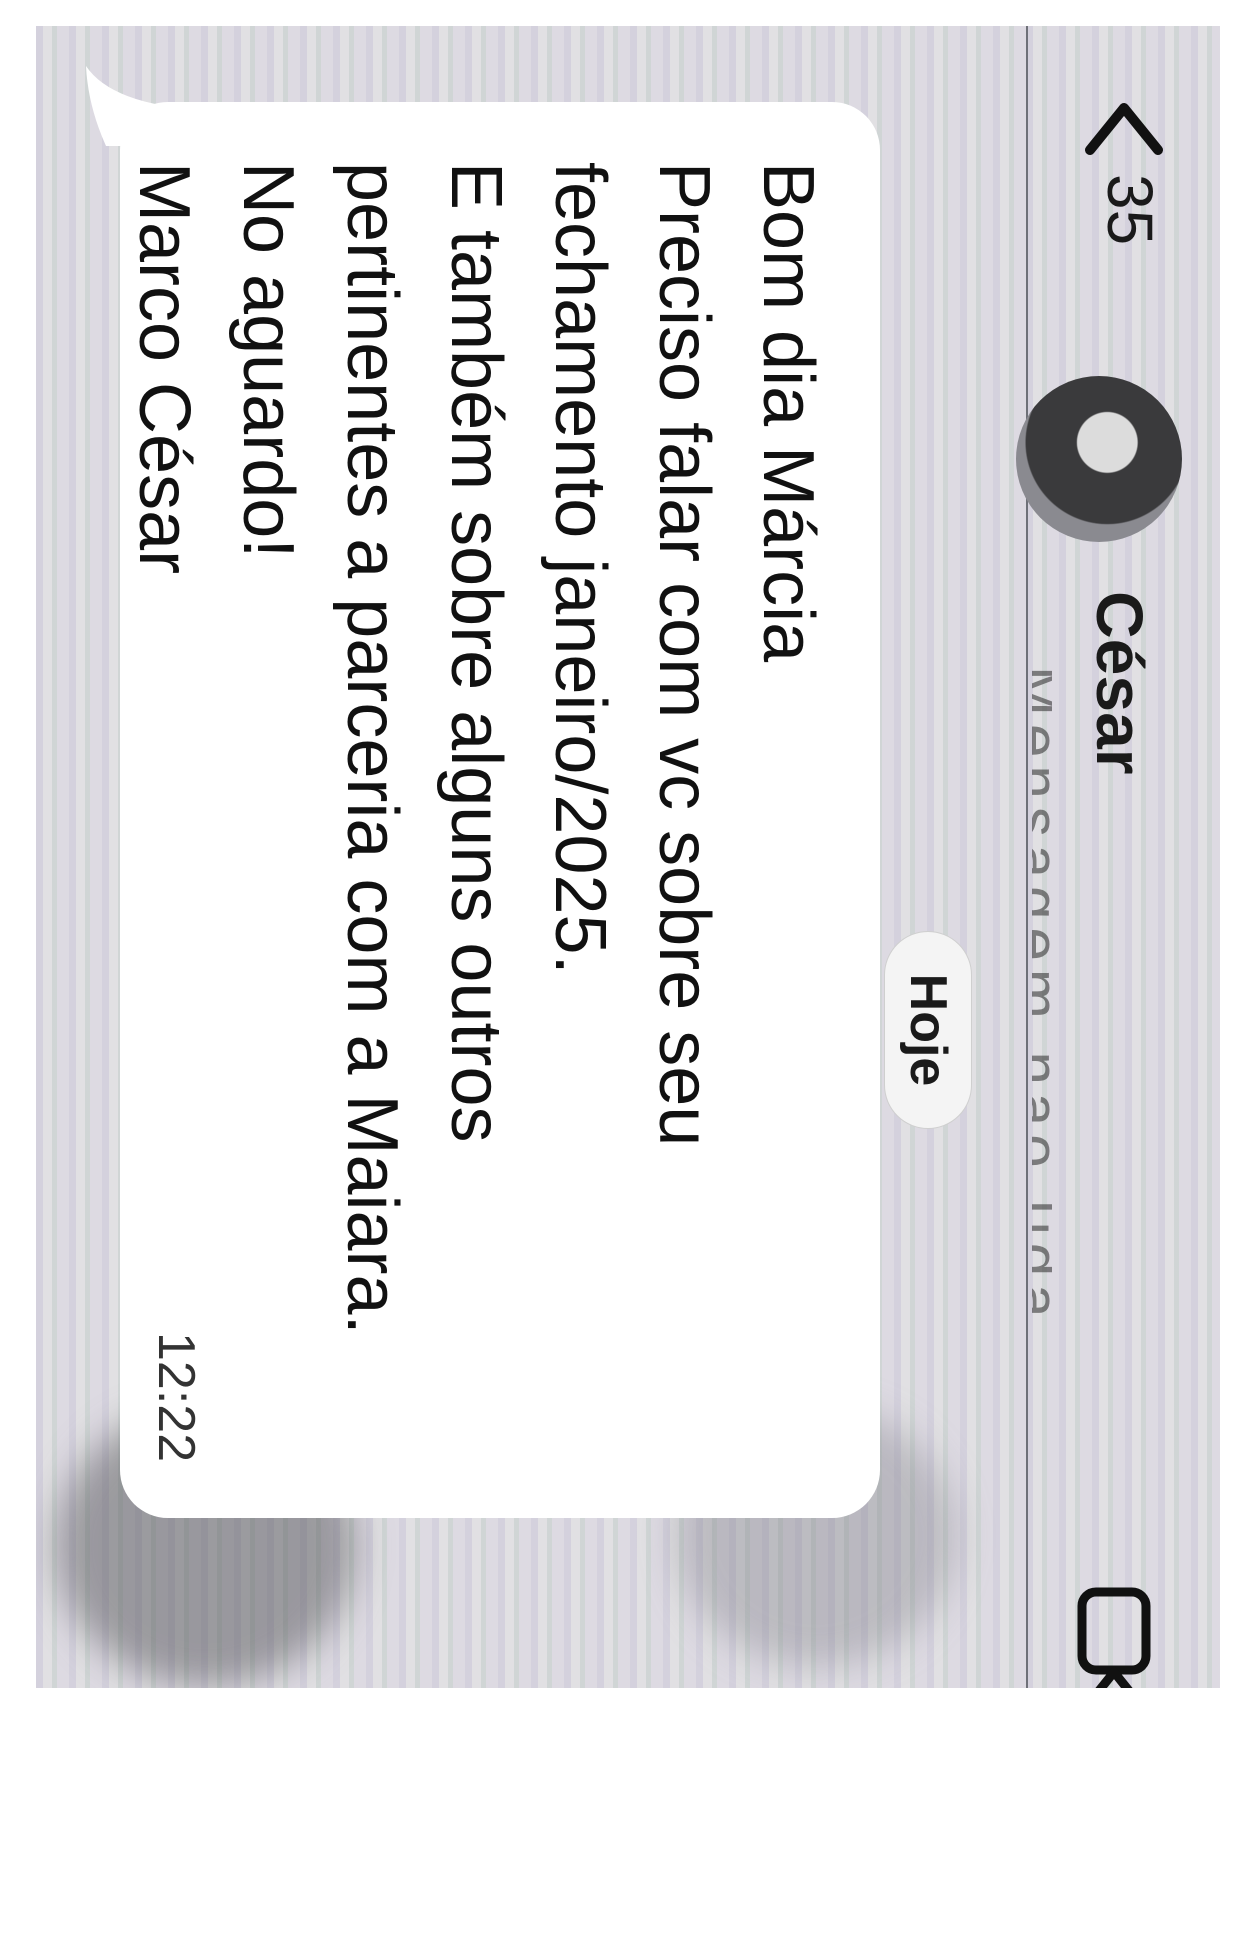  Describe the element at coordinates (176, 1397) in the screenshot. I see `message-timestamp: 12:22` at that location.